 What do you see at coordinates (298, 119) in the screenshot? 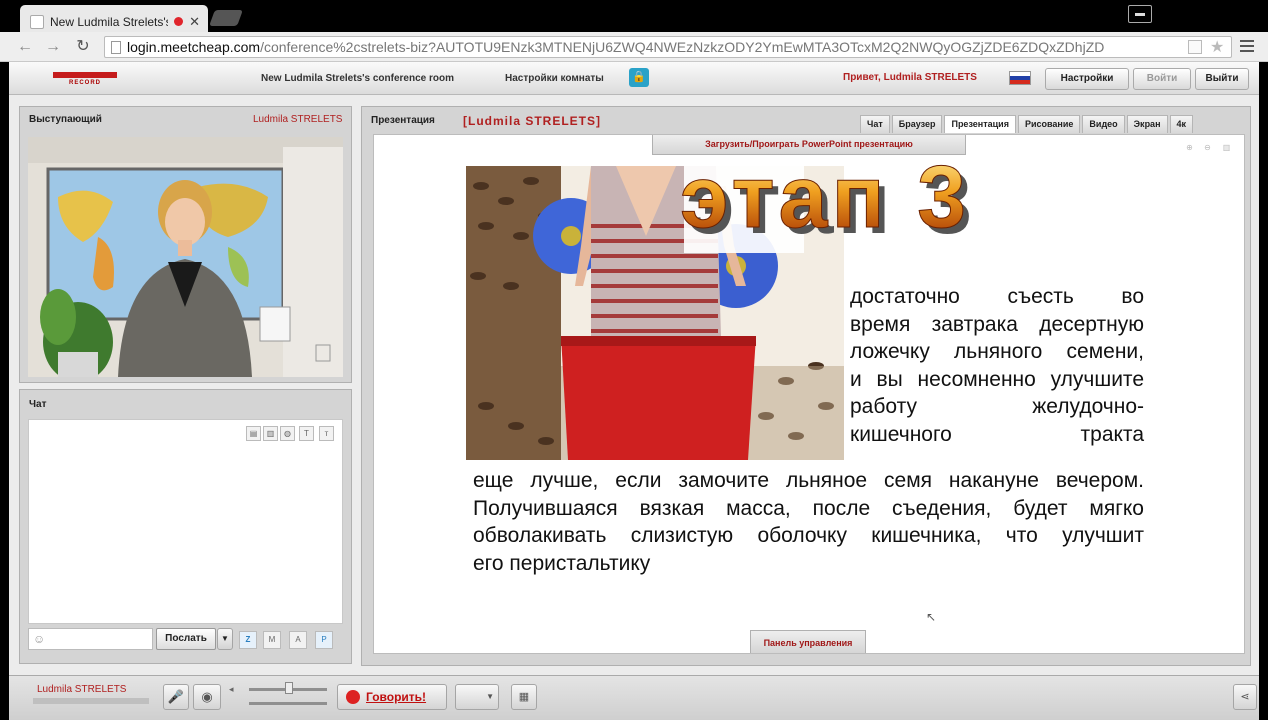
I see `speaker-name: Ludmila STRELETS` at bounding box center [298, 119].